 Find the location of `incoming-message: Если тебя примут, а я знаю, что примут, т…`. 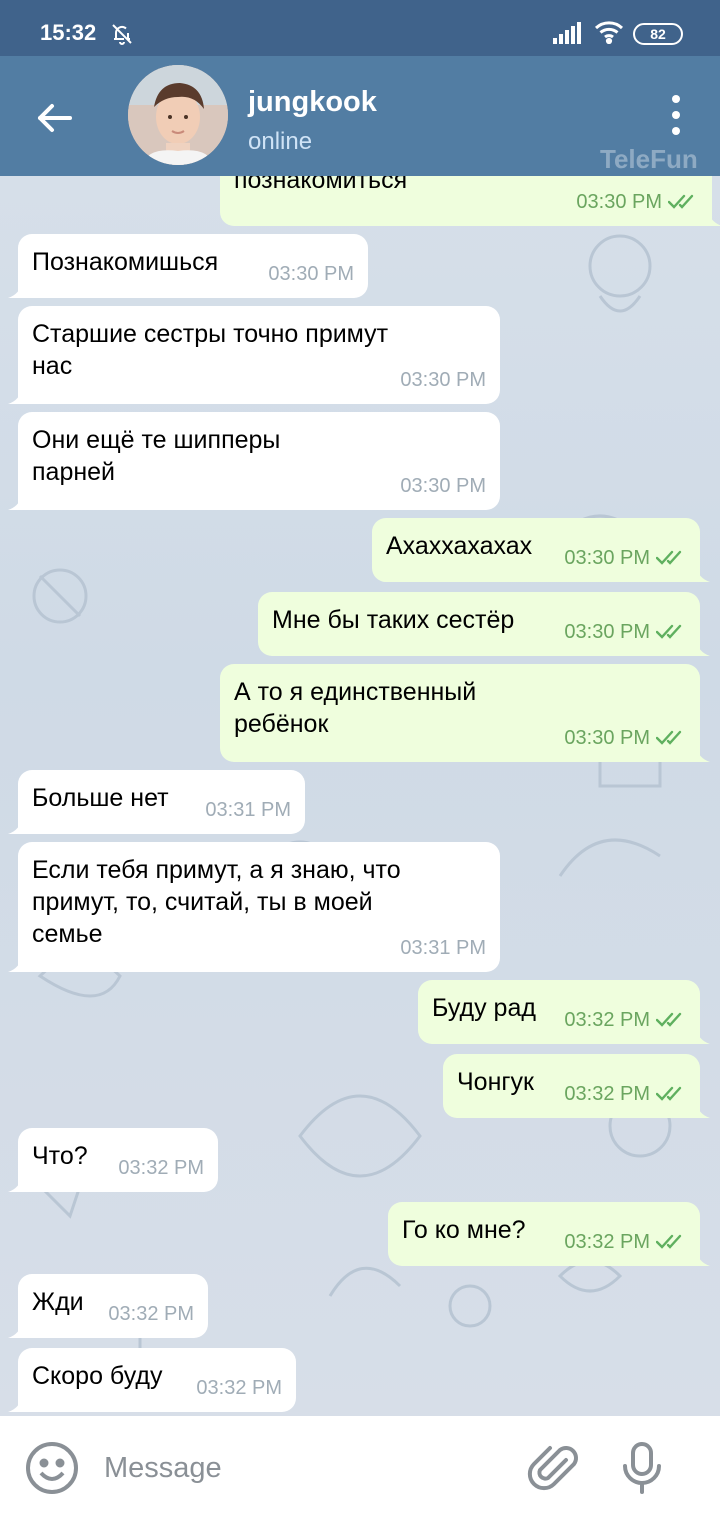

incoming-message: Если тебя примут, а я знаю, что примут, т… is located at coordinates (254, 907).